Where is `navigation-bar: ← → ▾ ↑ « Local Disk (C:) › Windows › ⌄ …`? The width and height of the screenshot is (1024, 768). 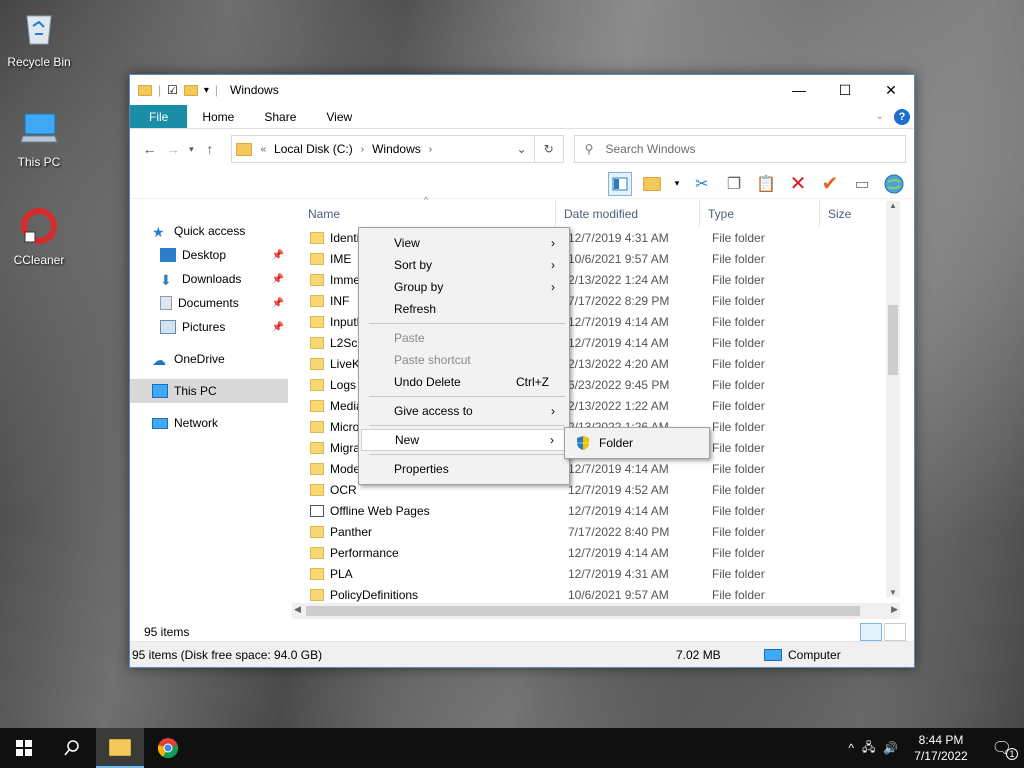 navigation-bar: ← → ▾ ↑ « Local Disk (C:) › Windows › ⌄ … is located at coordinates (522, 149).